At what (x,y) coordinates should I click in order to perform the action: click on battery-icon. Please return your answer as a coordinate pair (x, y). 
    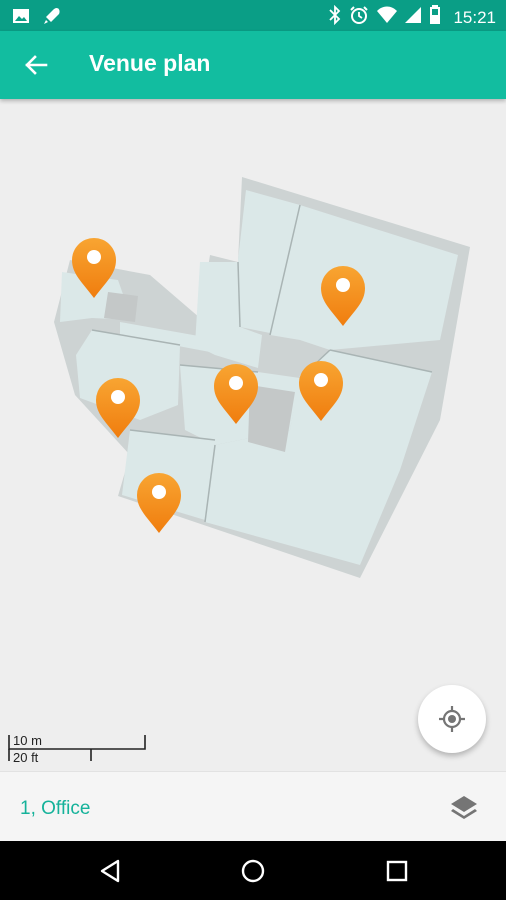
    Looking at the image, I should click on (435, 17).